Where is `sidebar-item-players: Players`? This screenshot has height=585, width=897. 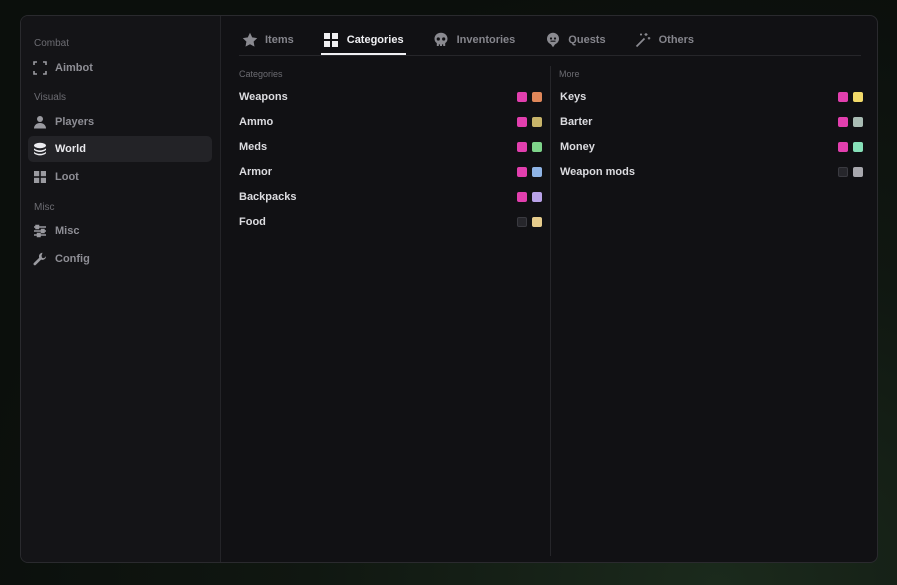
sidebar-item-players: Players is located at coordinates (120, 122).